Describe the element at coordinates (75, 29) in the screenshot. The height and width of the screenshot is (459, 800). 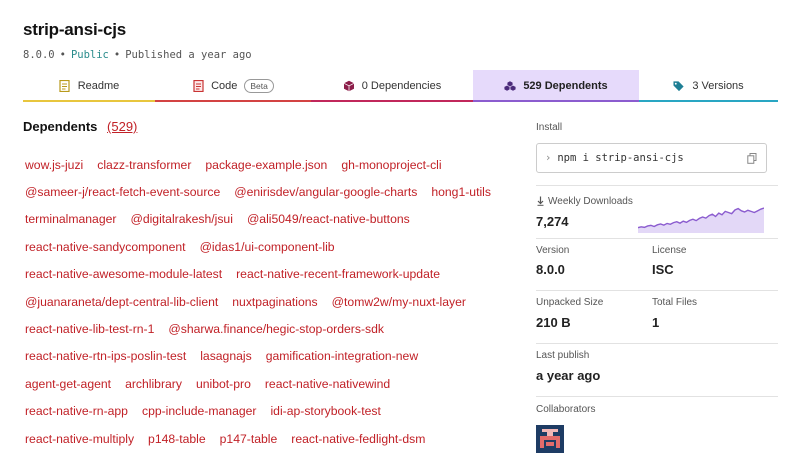
I see `package-title: strip-ansi-cjs` at that location.